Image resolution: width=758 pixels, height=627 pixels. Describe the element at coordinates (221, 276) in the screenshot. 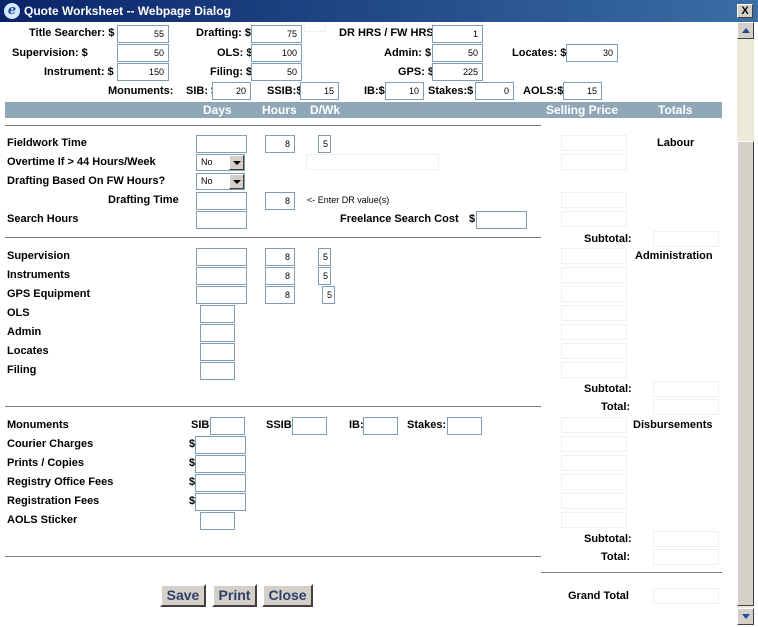

I see `instruments-days-input` at that location.